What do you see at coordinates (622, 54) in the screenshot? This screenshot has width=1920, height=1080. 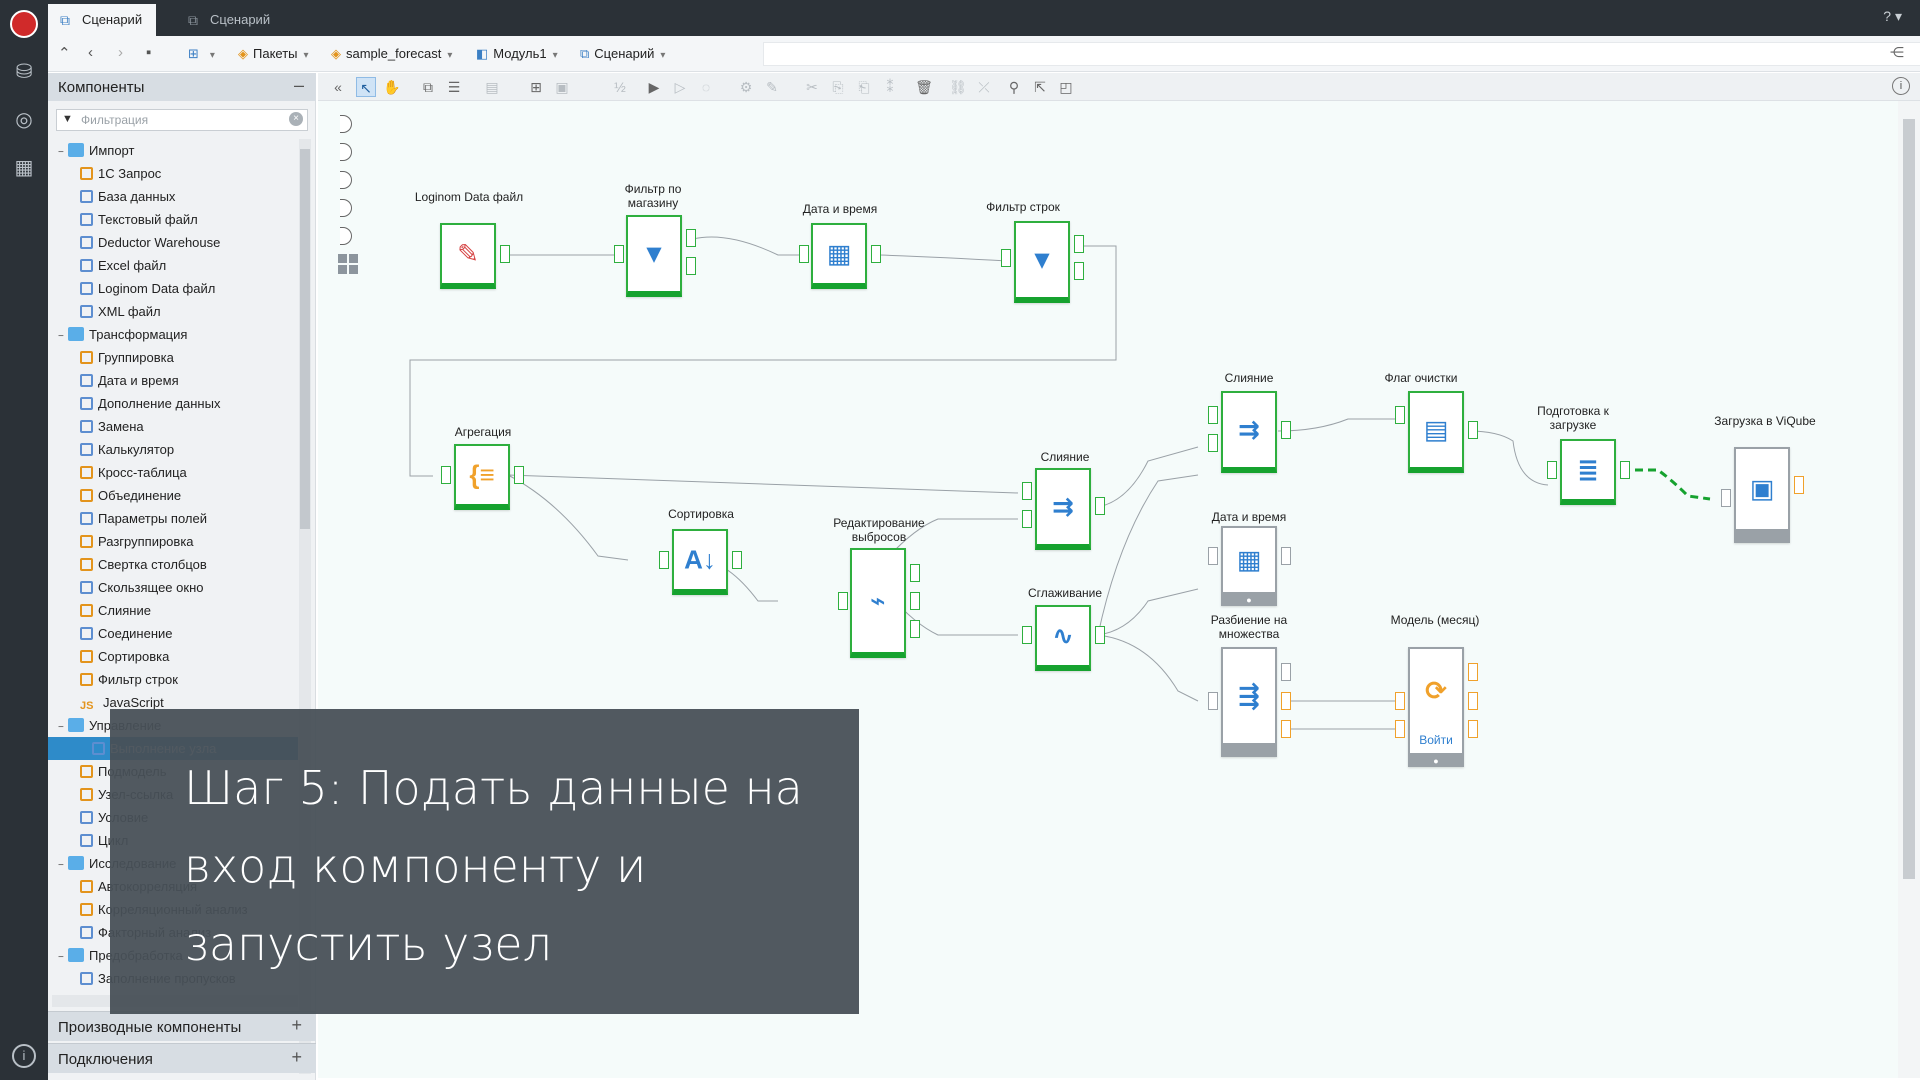 I see `crumb-scenario: ⧉ Сценарий ▾` at bounding box center [622, 54].